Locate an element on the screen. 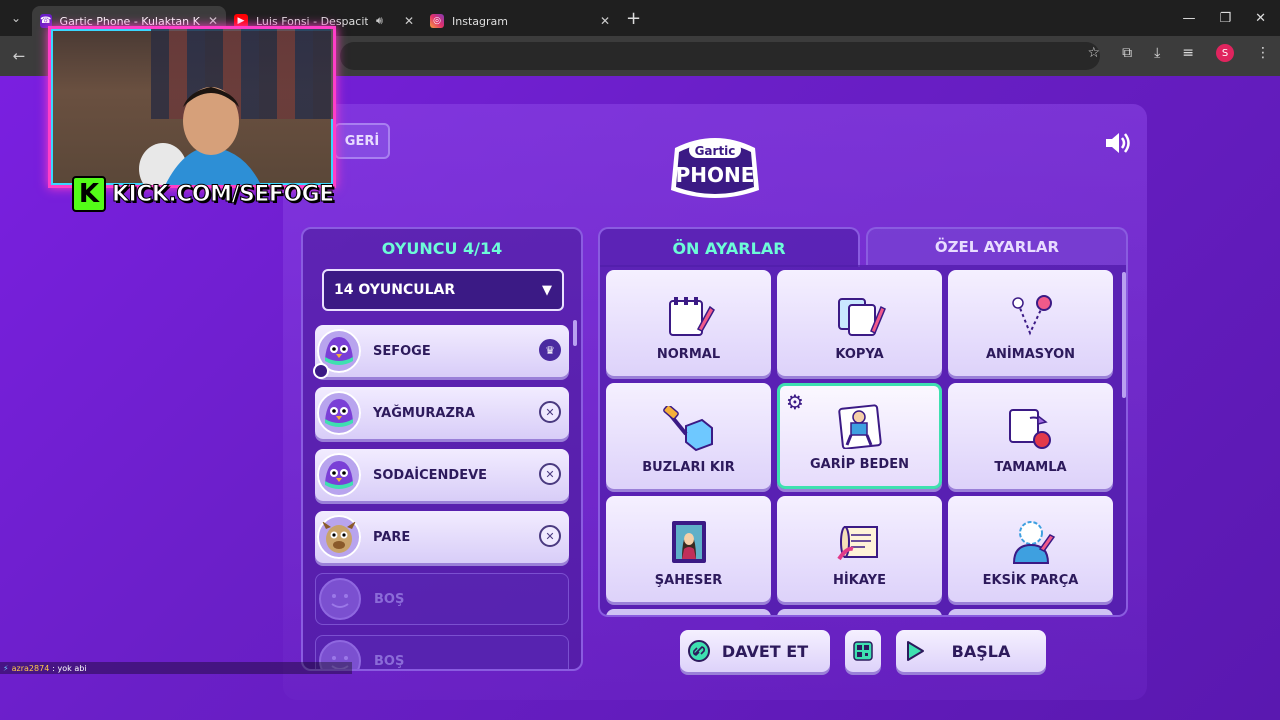 The image size is (1280, 720). preset-buzlari-kir: BUZLARI KIR is located at coordinates (688, 436).